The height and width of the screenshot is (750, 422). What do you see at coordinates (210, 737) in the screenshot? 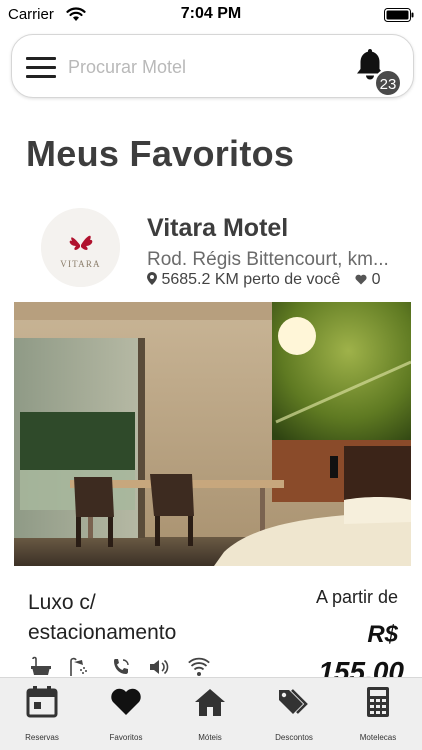
I see `tab-label: Móteis` at bounding box center [210, 737].